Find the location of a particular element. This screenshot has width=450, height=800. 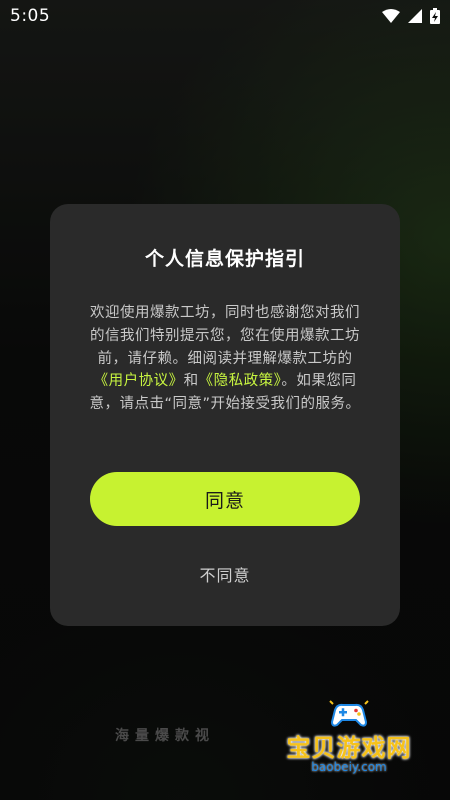

signal-icon is located at coordinates (415, 16).